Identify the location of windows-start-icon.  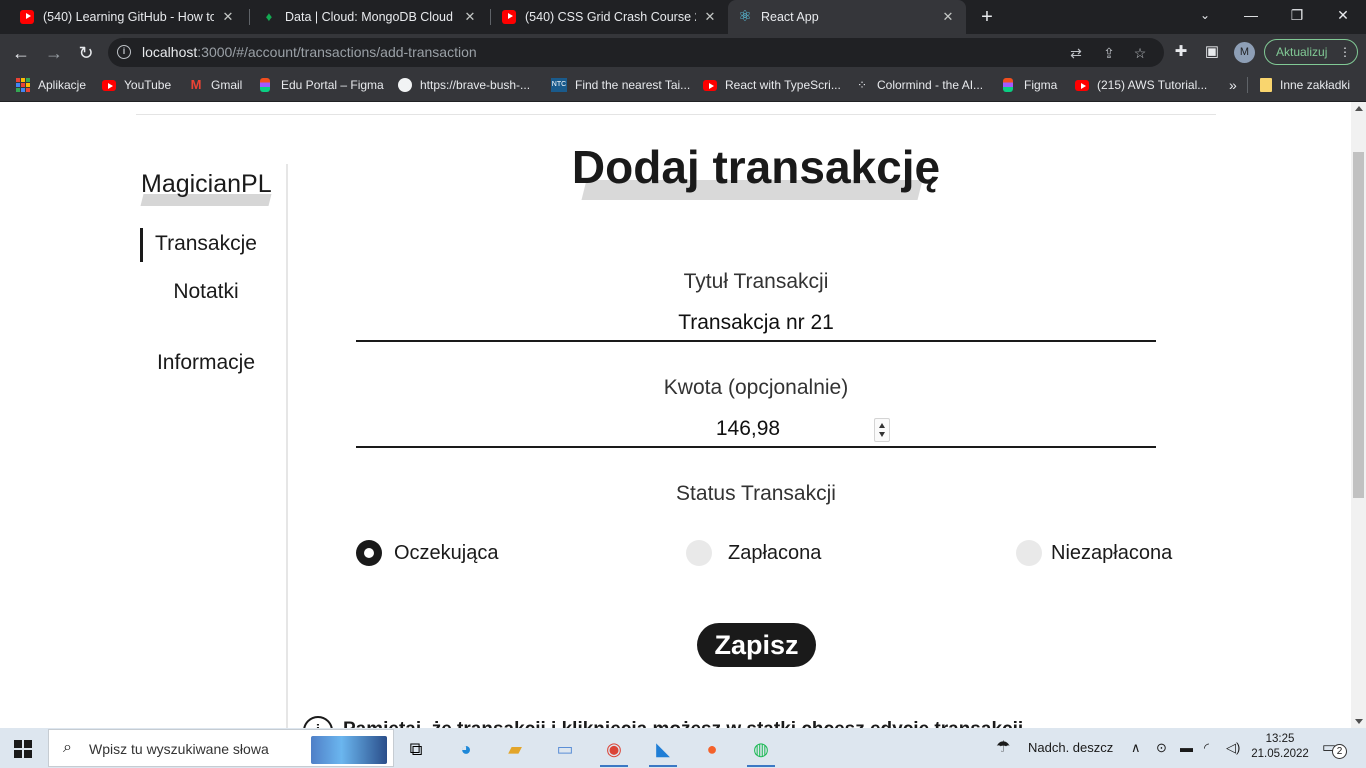
(23, 749).